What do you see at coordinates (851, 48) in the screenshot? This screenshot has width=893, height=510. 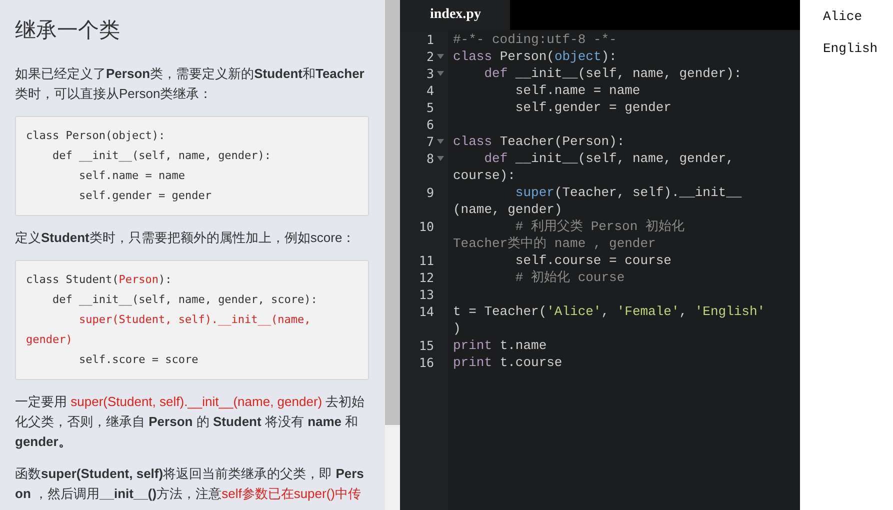 I see `output-line: English` at bounding box center [851, 48].